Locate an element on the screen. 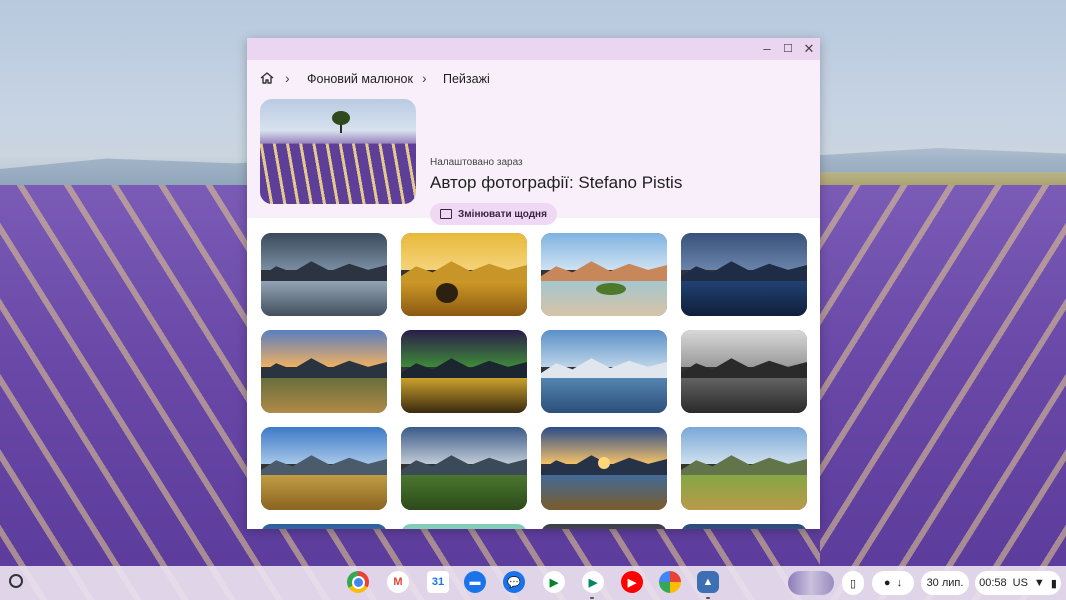 The width and height of the screenshot is (1066, 600). change-daily-label: Змінювати щодня is located at coordinates (502, 214).